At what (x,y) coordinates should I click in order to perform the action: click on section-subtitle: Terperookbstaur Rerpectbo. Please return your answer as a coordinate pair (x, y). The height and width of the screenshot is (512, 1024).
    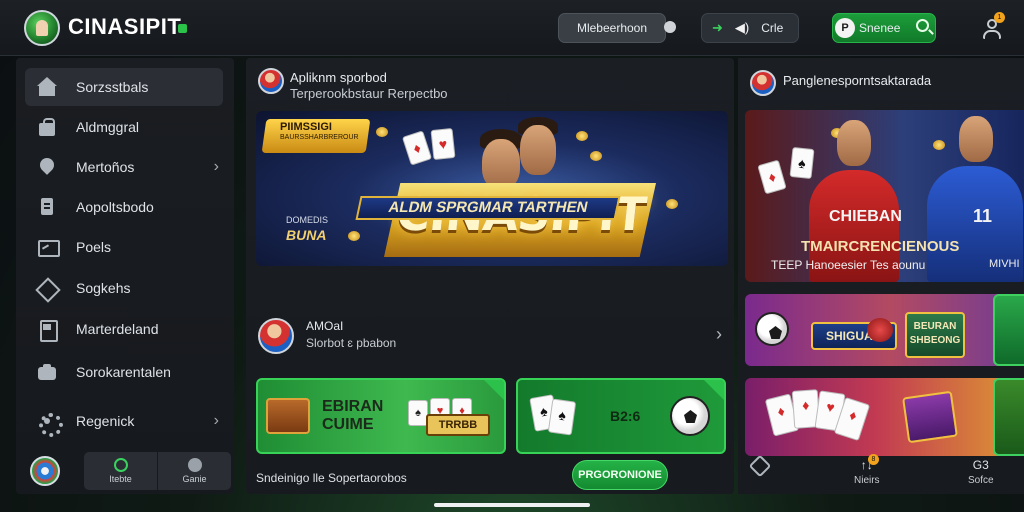
    Looking at the image, I should click on (369, 93).